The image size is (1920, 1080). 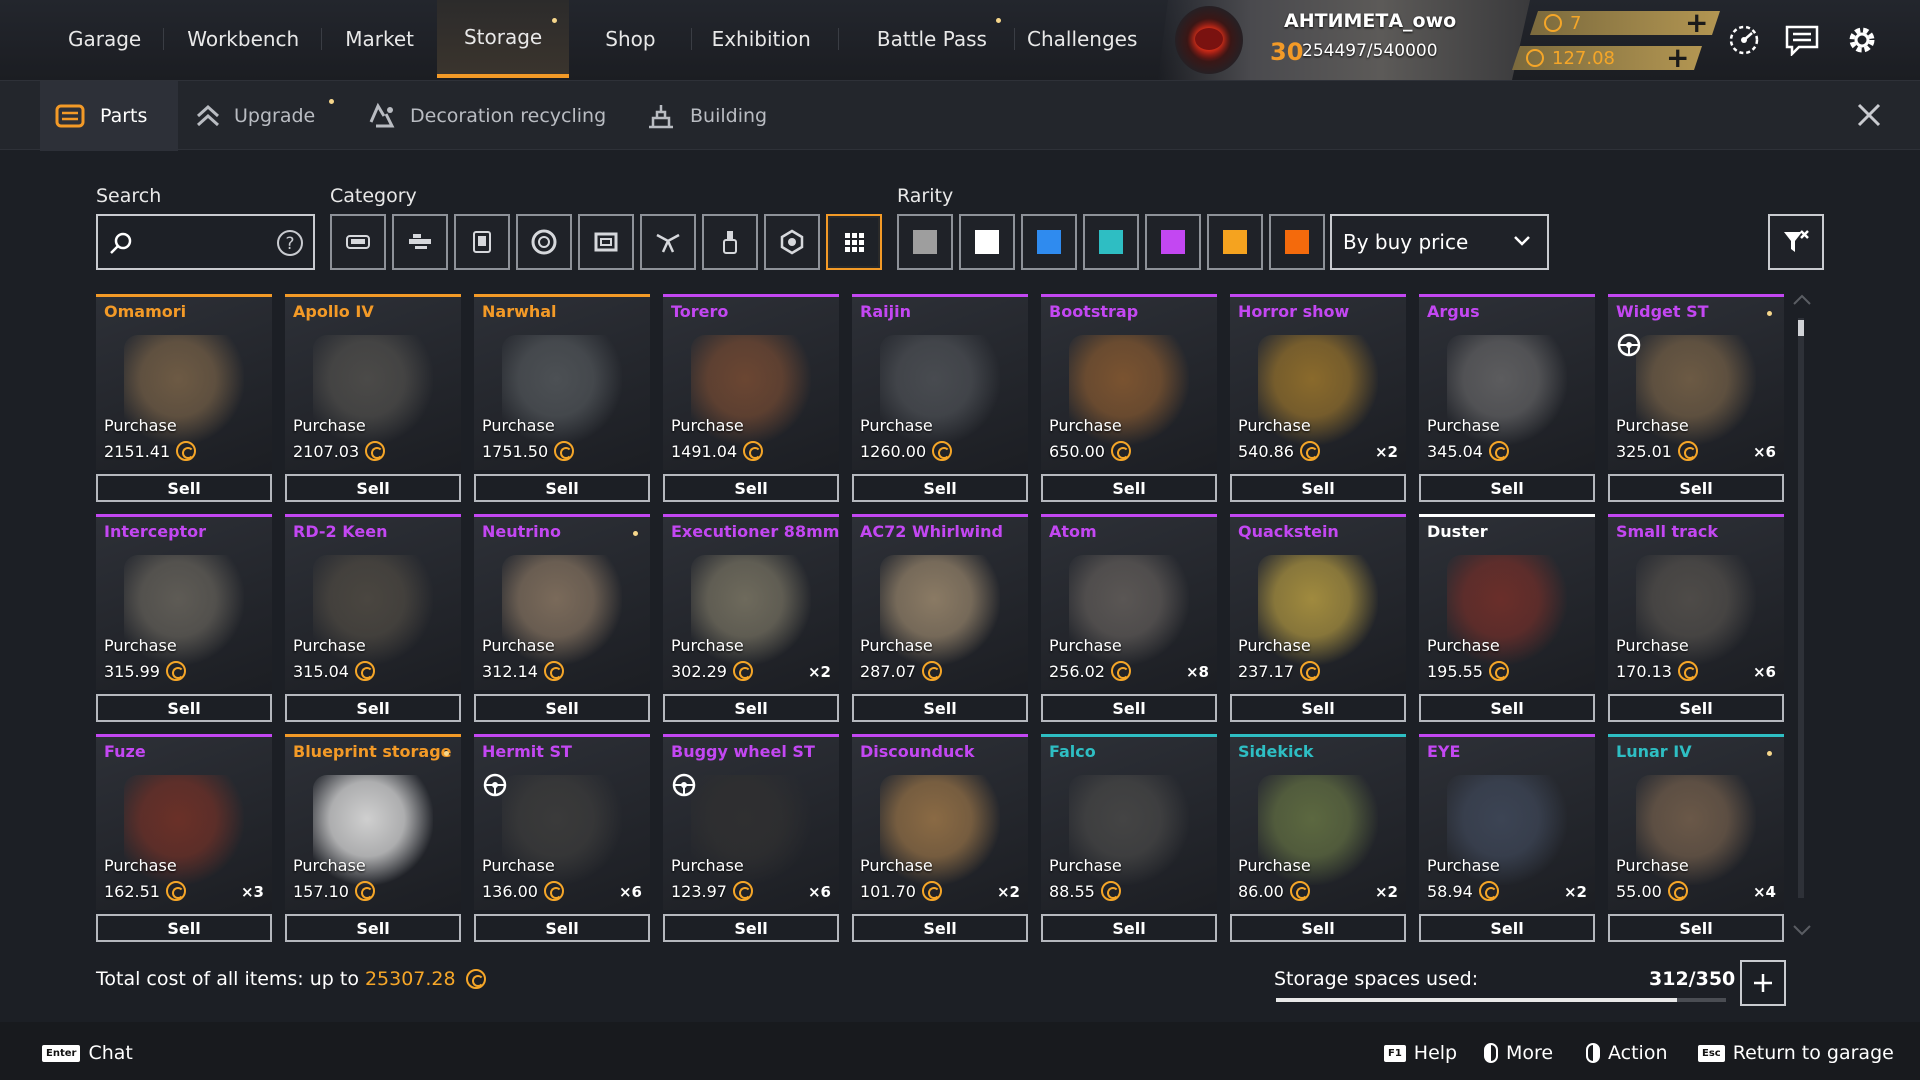 What do you see at coordinates (373, 398) in the screenshot?
I see `item-card: Apollo IV Purchase 2107.03 Sell` at bounding box center [373, 398].